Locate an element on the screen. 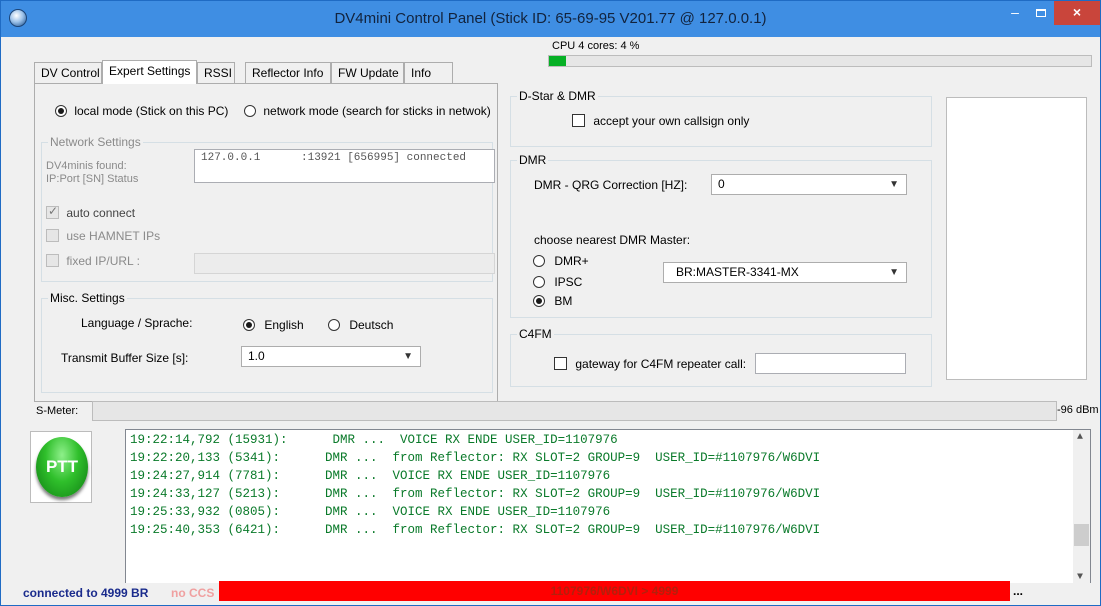 This screenshot has height=606, width=1101. c4fm-gateway-option: gateway for C4FM repeater call: is located at coordinates (650, 364).